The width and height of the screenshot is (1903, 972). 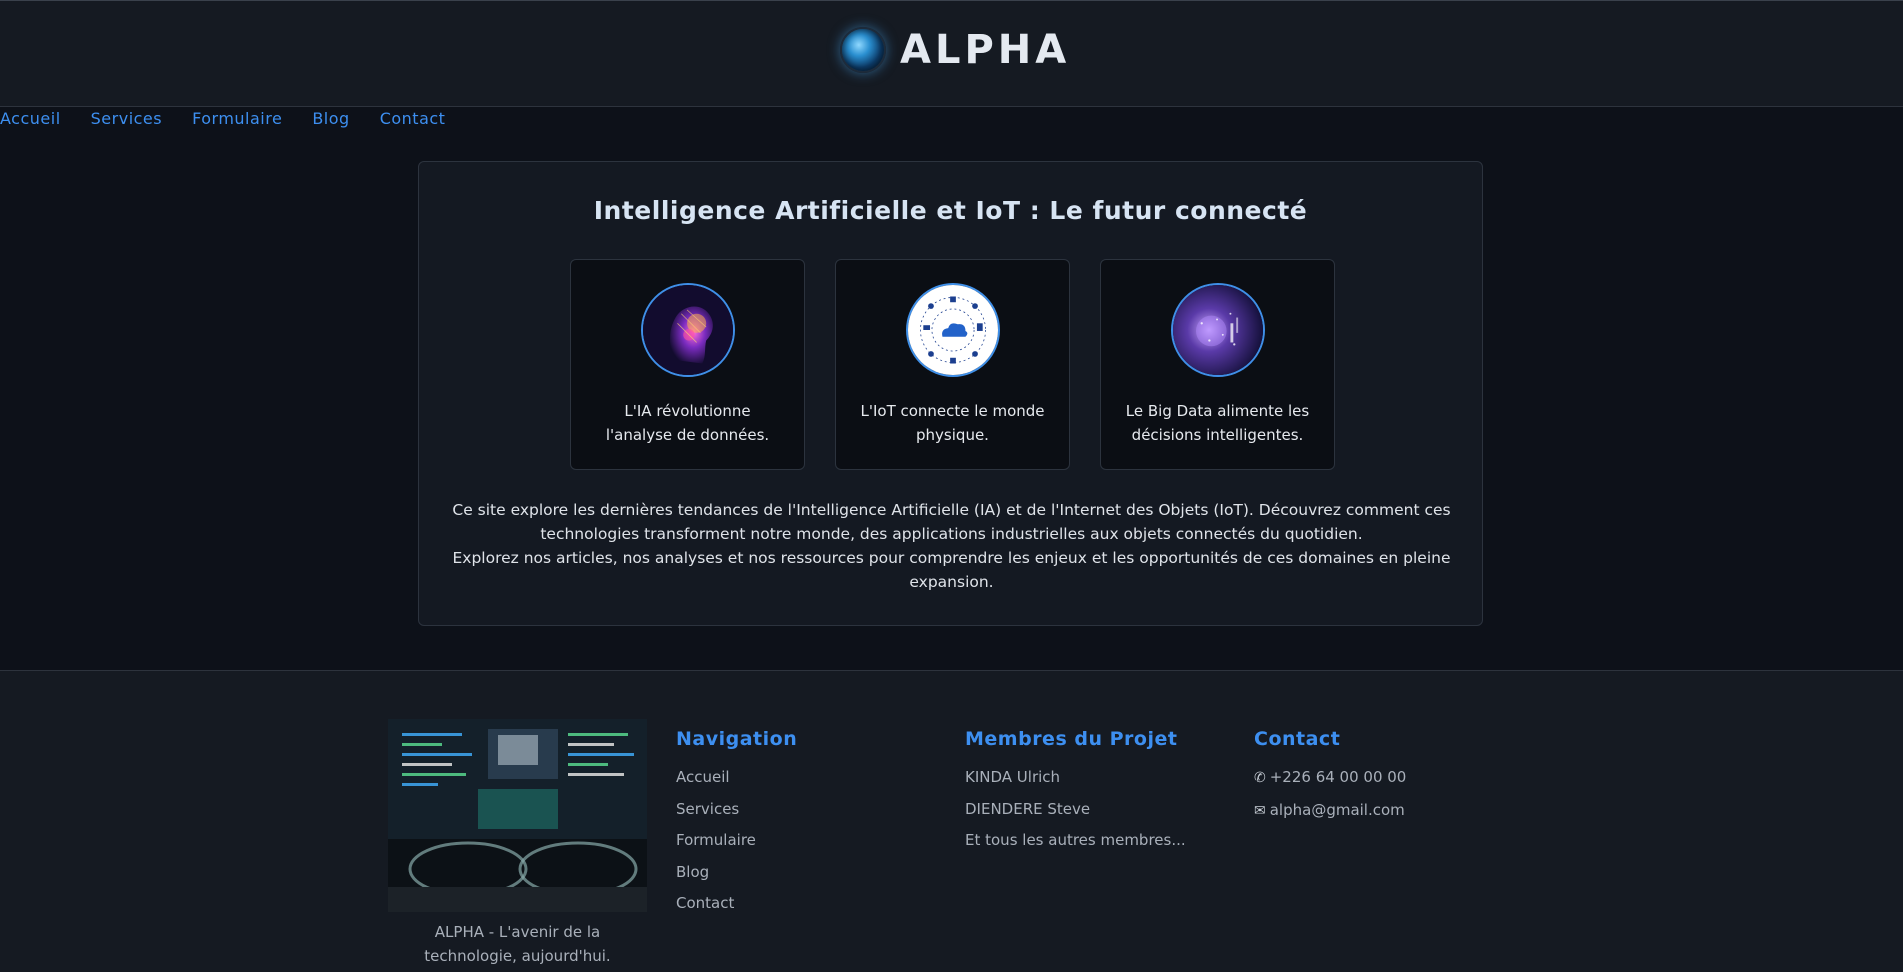 What do you see at coordinates (1028, 808) in the screenshot?
I see `member-item: DIENDERE Steve` at bounding box center [1028, 808].